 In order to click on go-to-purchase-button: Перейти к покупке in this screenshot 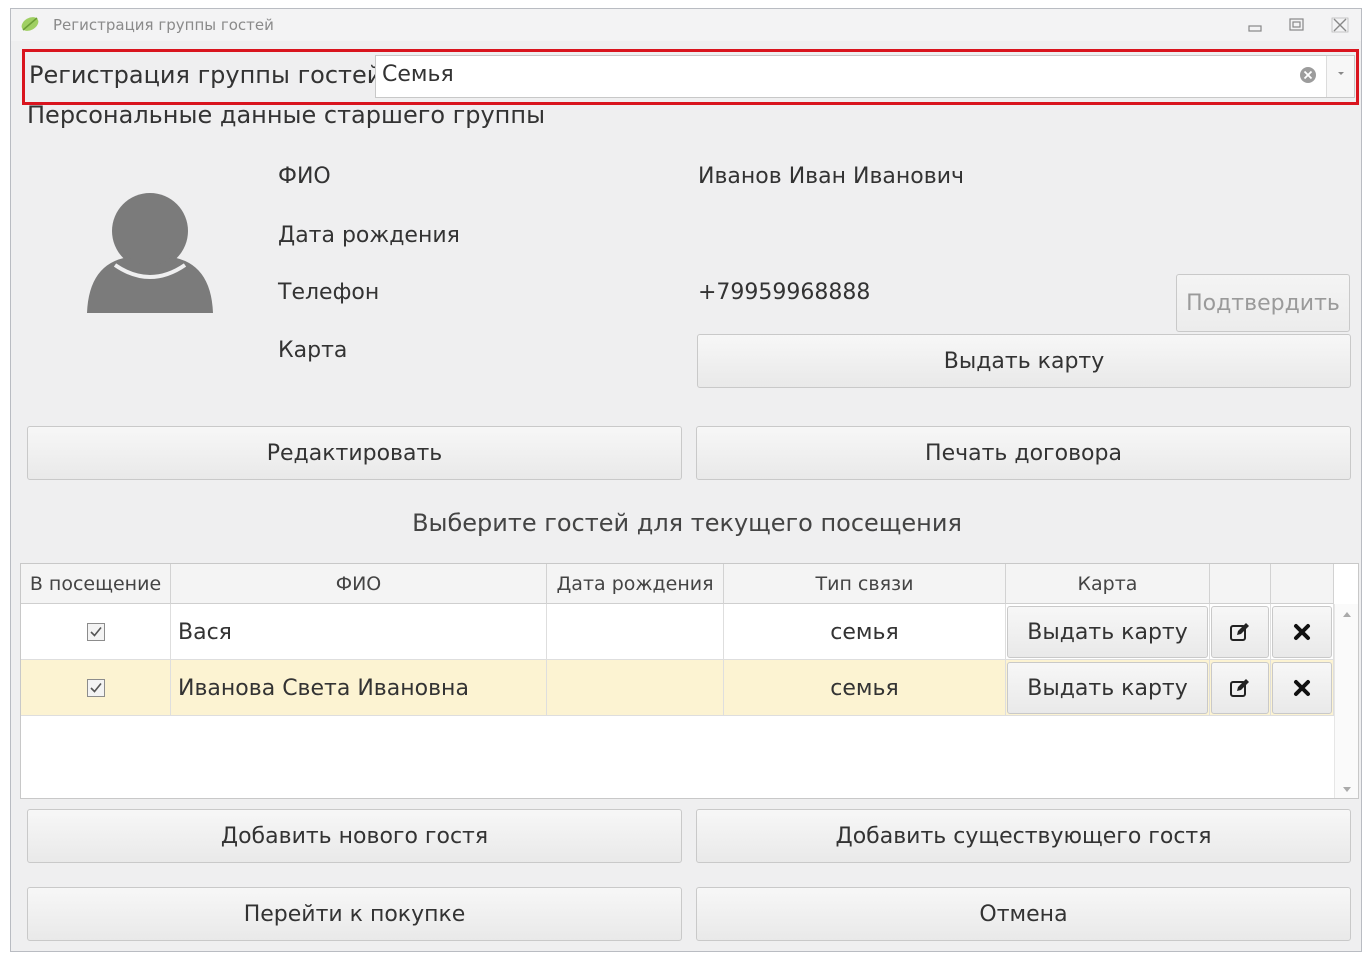, I will do `click(354, 914)`.